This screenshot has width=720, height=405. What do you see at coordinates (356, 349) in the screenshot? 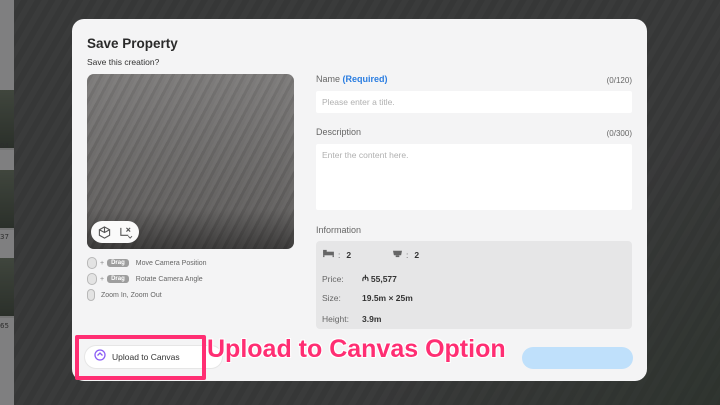
I see `annotation-callout: Upload to Canvas Option` at bounding box center [356, 349].